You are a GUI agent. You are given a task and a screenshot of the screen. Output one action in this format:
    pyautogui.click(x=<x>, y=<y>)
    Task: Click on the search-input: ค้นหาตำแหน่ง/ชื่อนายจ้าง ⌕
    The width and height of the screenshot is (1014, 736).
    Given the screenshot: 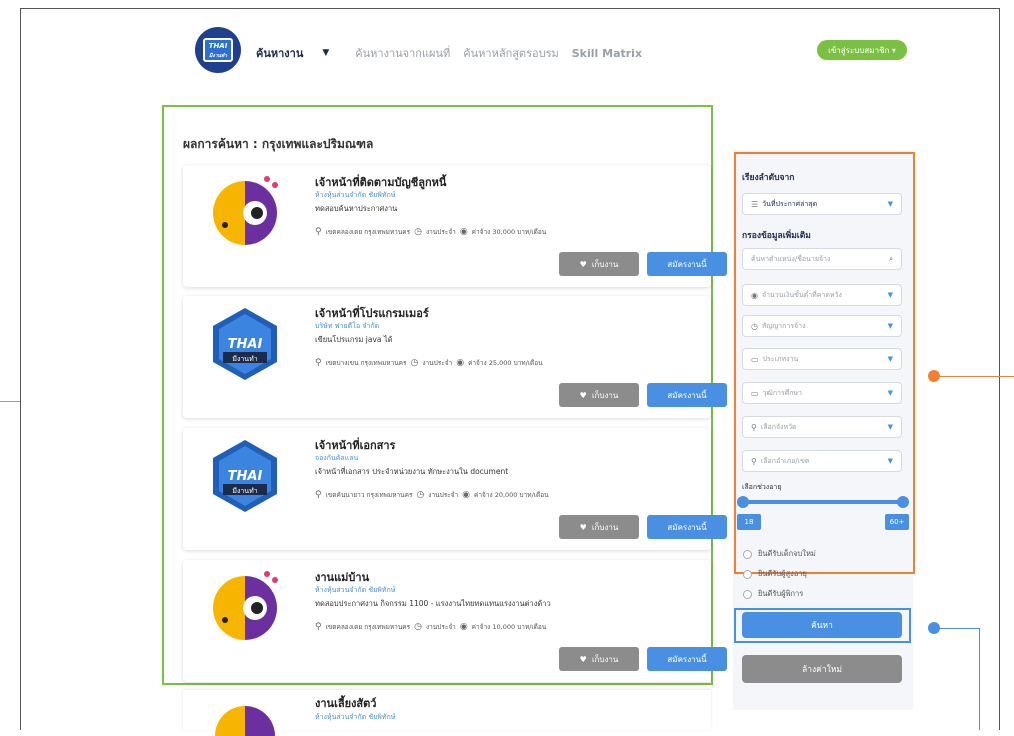 What is the action you would take?
    pyautogui.click(x=822, y=259)
    